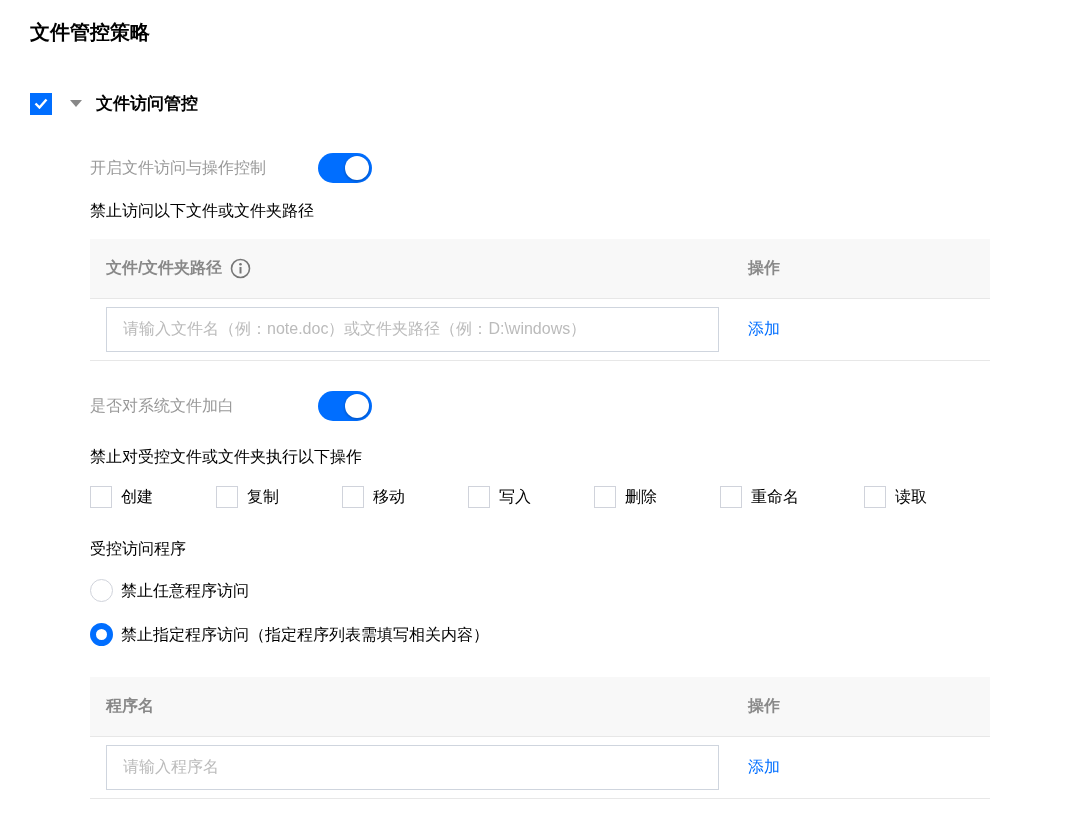 This screenshot has height=832, width=1080. What do you see at coordinates (101, 634) in the screenshot?
I see `radio-button` at bounding box center [101, 634].